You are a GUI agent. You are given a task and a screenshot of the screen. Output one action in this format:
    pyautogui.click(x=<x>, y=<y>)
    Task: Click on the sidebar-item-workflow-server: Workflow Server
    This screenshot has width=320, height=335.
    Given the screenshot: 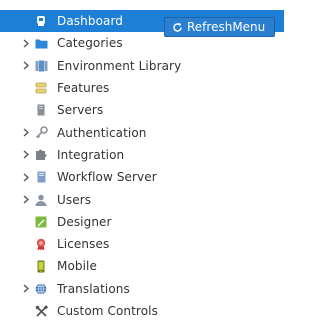 What is the action you would take?
    pyautogui.click(x=142, y=177)
    